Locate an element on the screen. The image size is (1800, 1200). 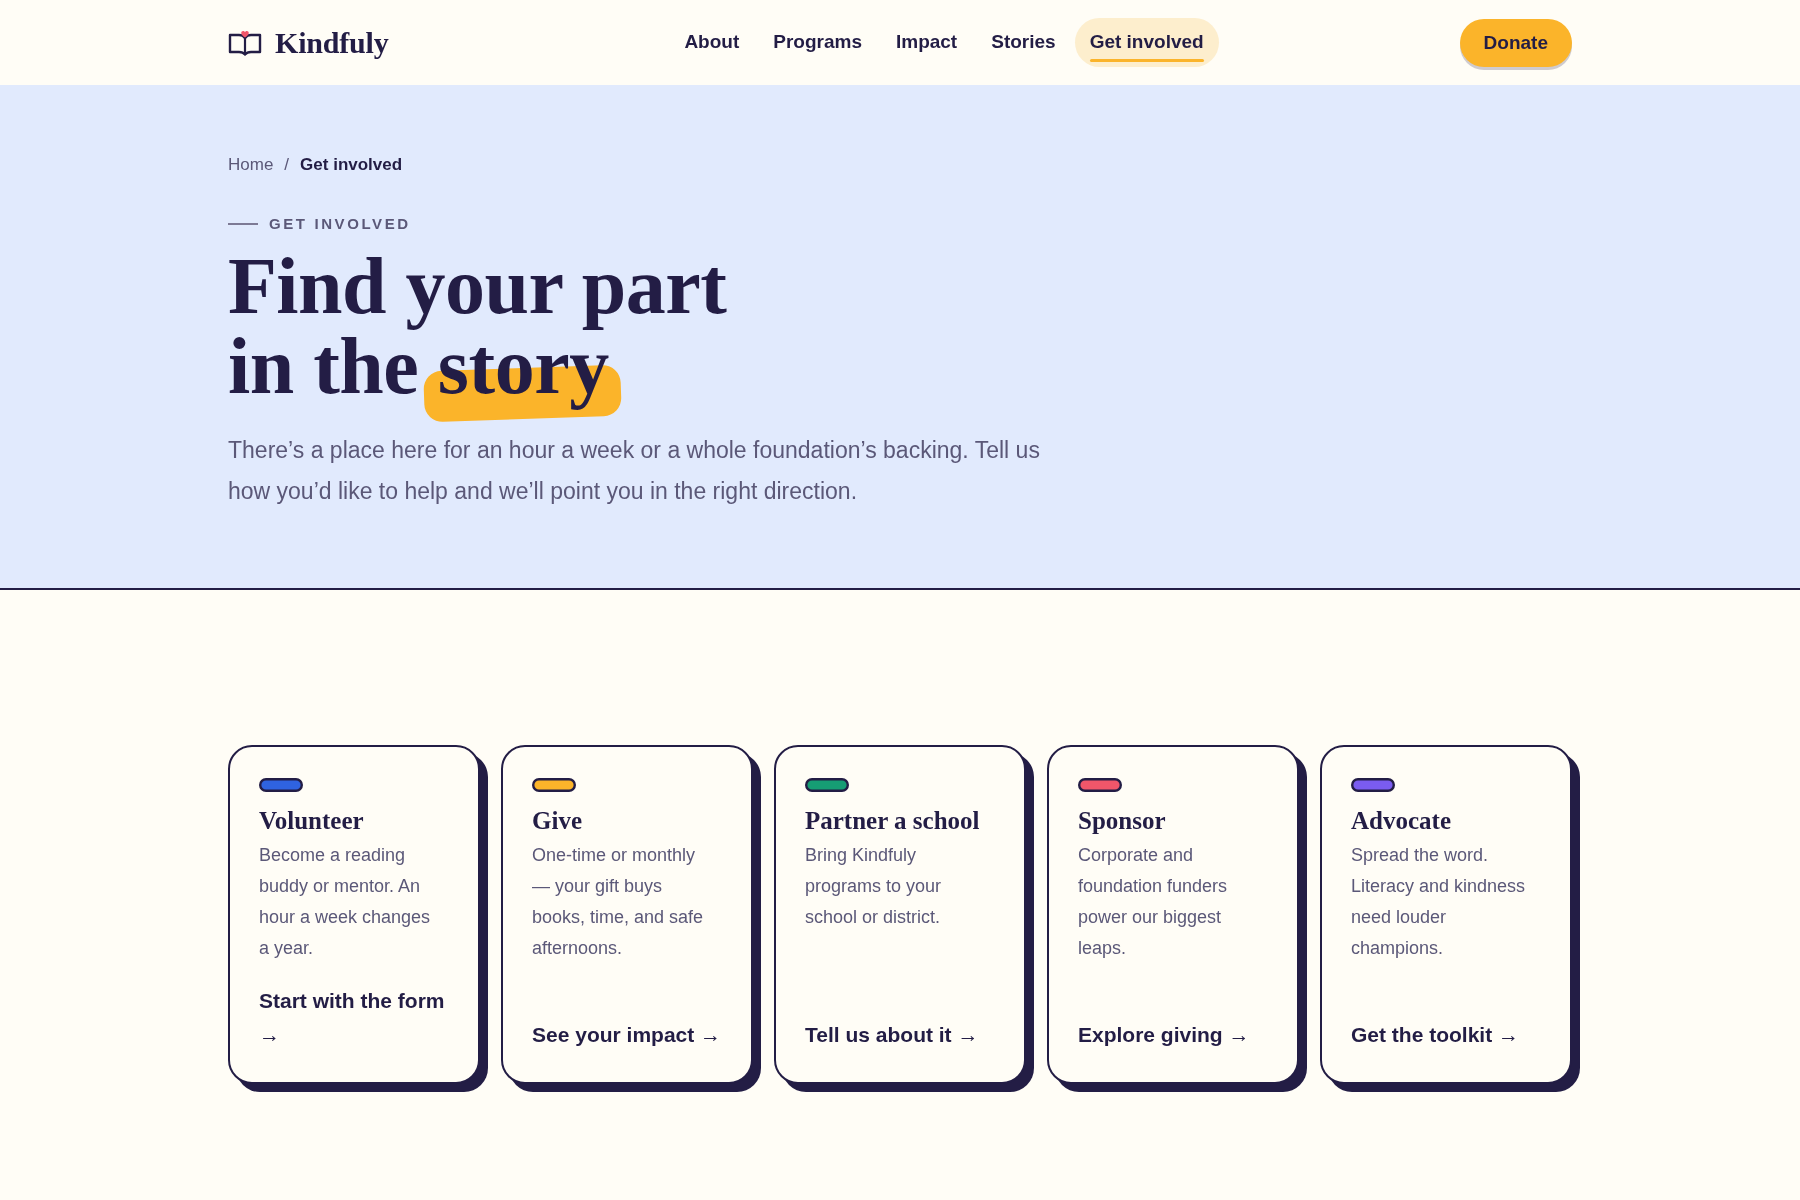
book-heart-icon is located at coordinates (245, 42).